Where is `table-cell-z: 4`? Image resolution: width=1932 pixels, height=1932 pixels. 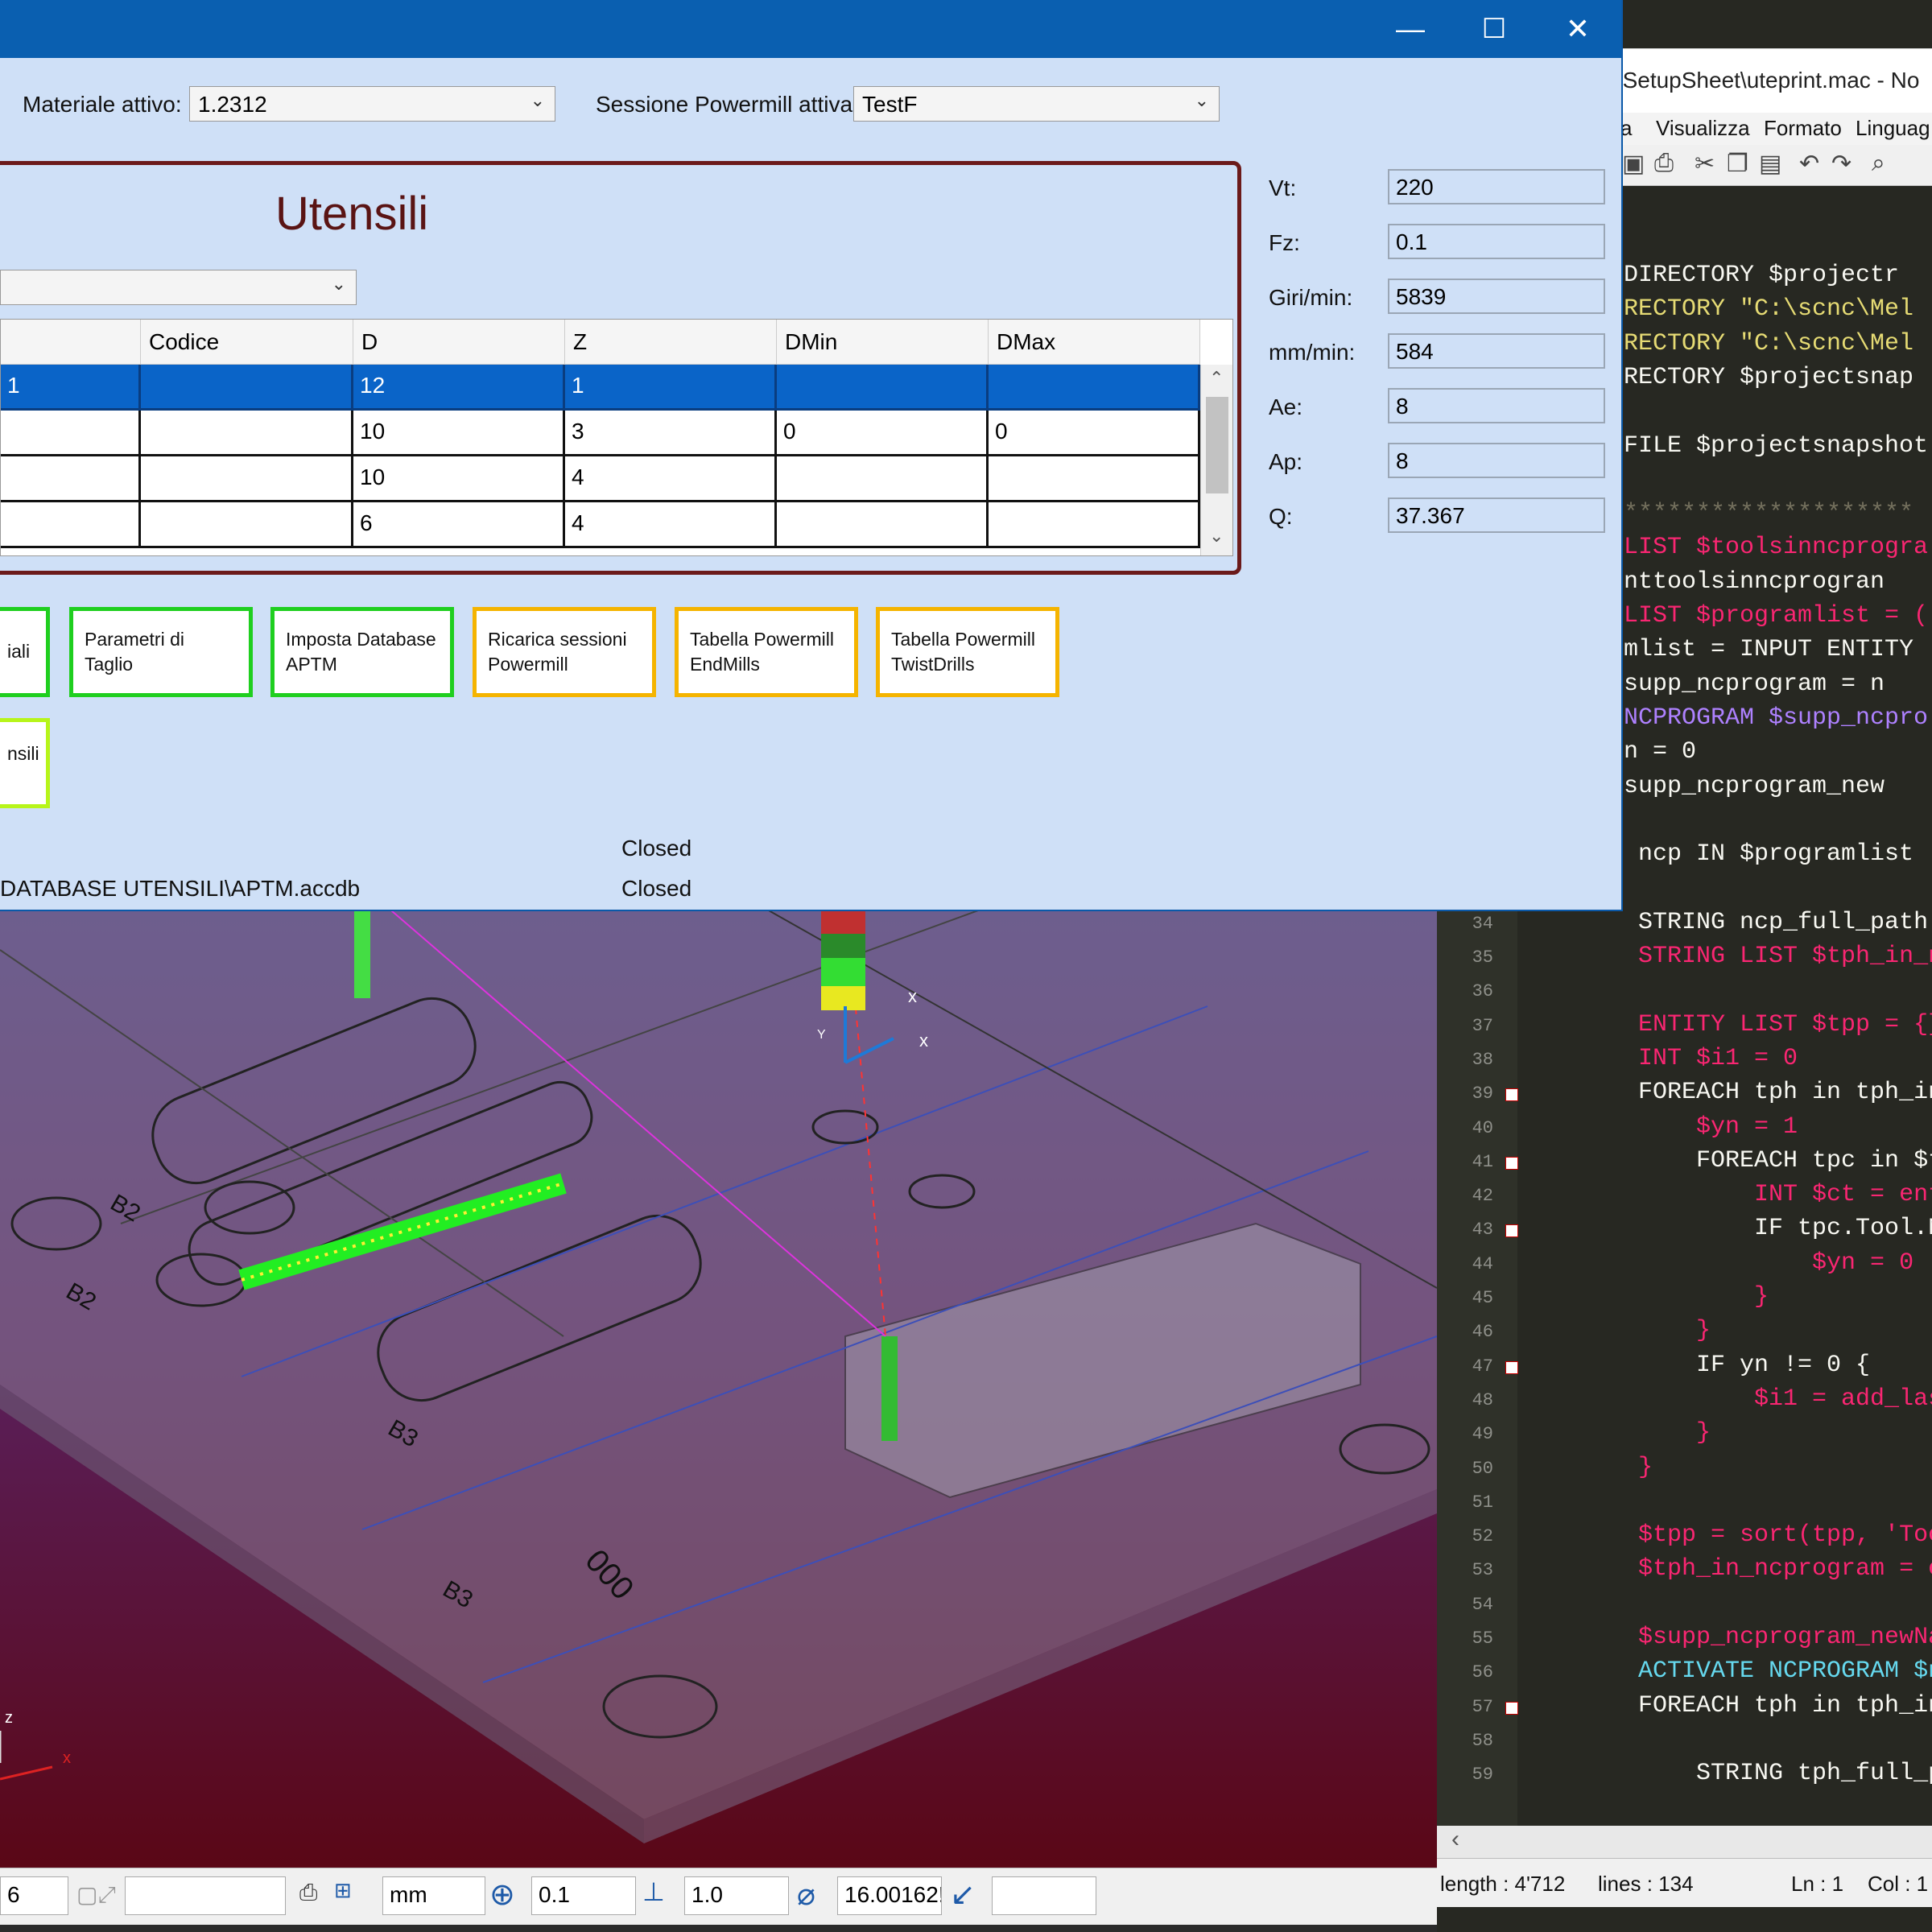 table-cell-z: 4 is located at coordinates (671, 525).